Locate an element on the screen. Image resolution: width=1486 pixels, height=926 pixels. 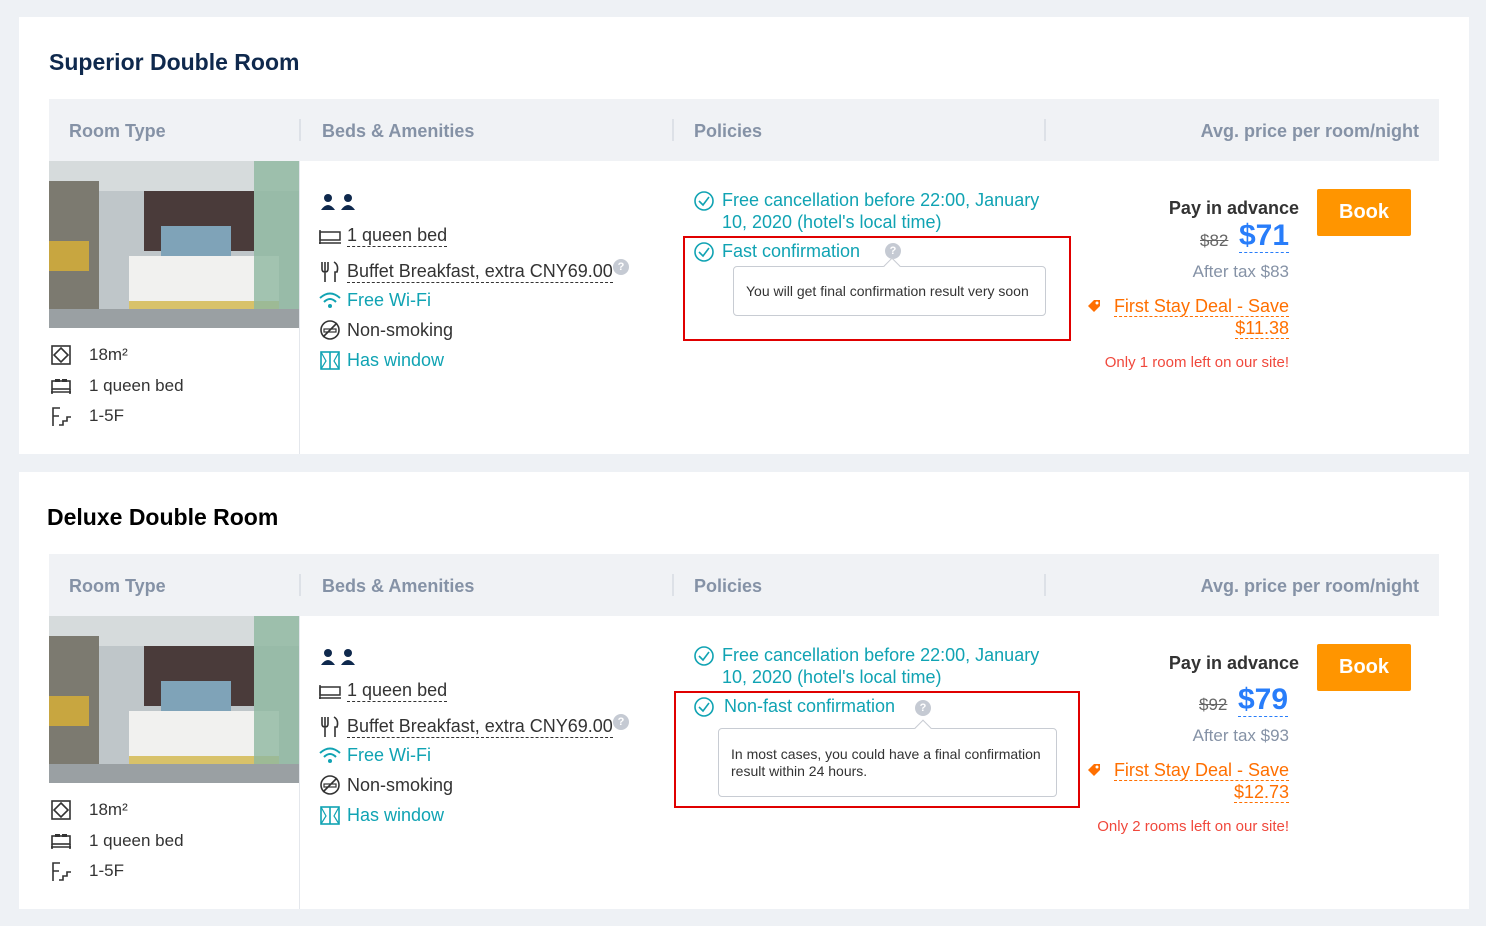
first-stay-deal: First Stay Deal - Save $12.73 is located at coordinates (1188, 781).